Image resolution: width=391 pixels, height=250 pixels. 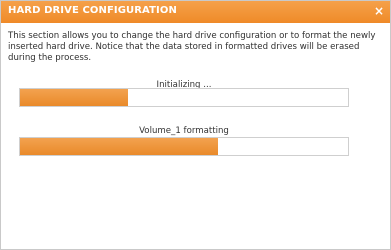 I want to click on dialog-title: HARD DRIVE CONFIGURATION, so click(x=92, y=10).